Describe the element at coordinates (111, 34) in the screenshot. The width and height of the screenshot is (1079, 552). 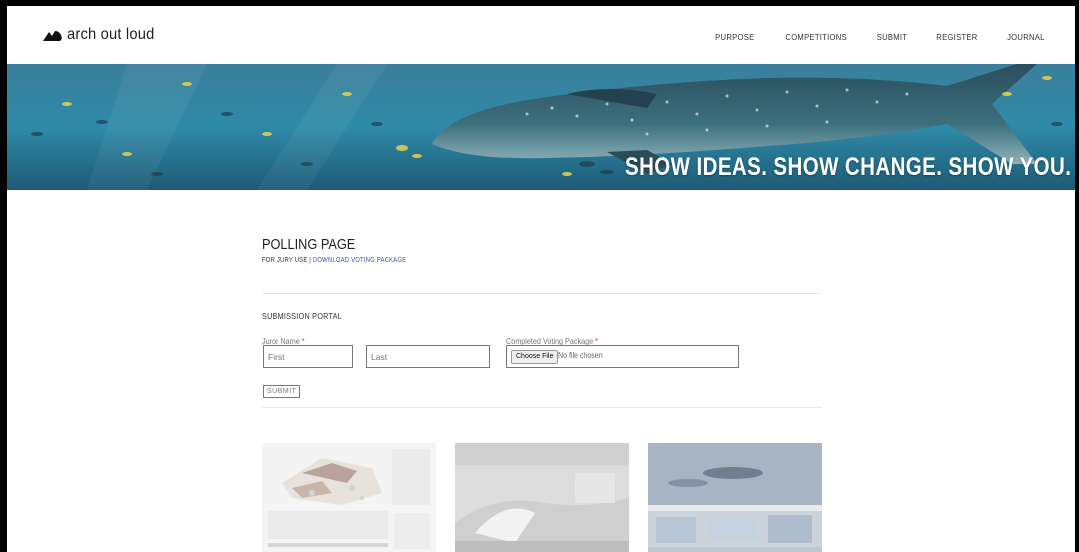
I see `logo-text: arch out loud` at that location.